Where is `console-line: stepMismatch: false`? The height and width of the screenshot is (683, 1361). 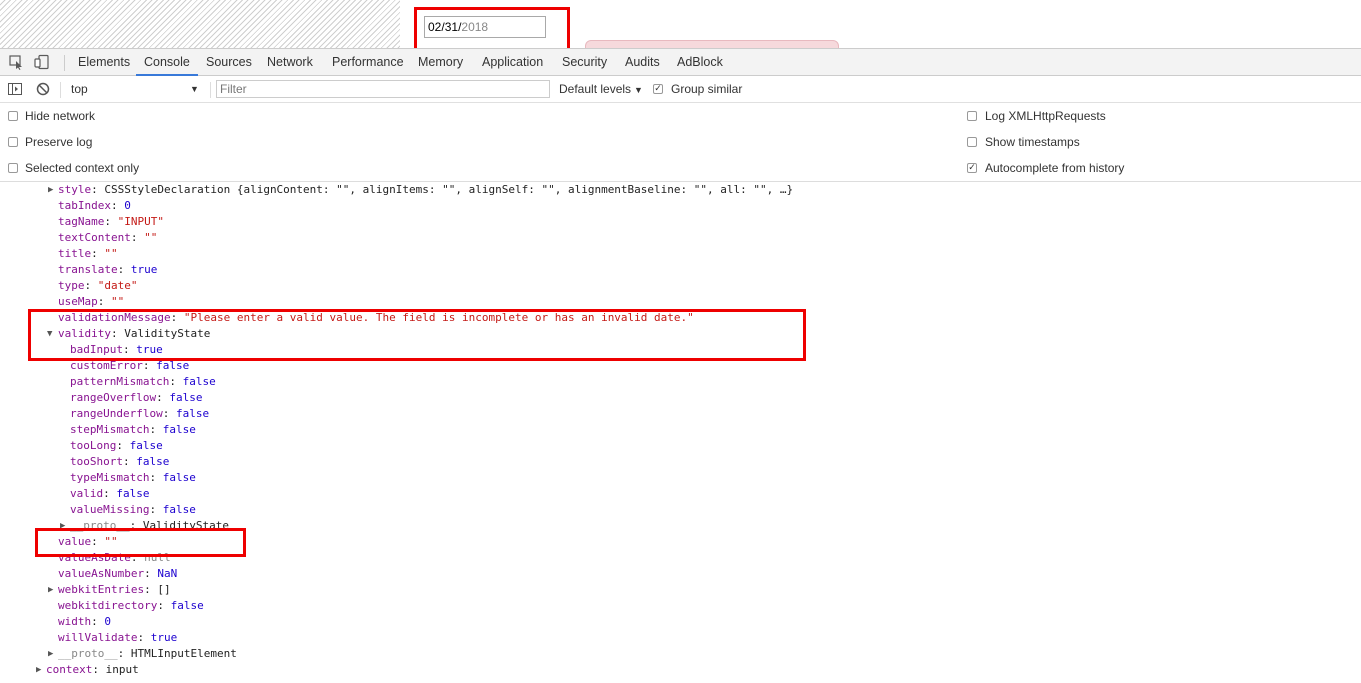 console-line: stepMismatch: false is located at coordinates (133, 429).